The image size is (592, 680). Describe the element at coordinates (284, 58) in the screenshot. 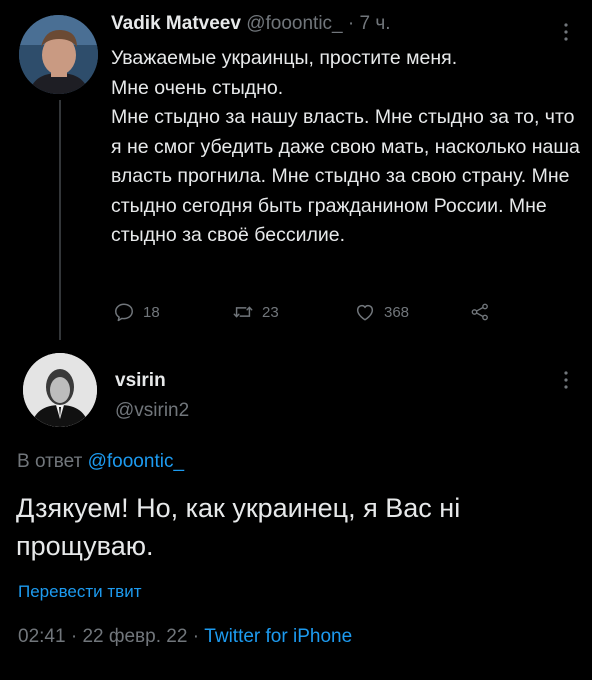

I see `tweet-line: Уважаемые украинцы, простите меня.` at that location.